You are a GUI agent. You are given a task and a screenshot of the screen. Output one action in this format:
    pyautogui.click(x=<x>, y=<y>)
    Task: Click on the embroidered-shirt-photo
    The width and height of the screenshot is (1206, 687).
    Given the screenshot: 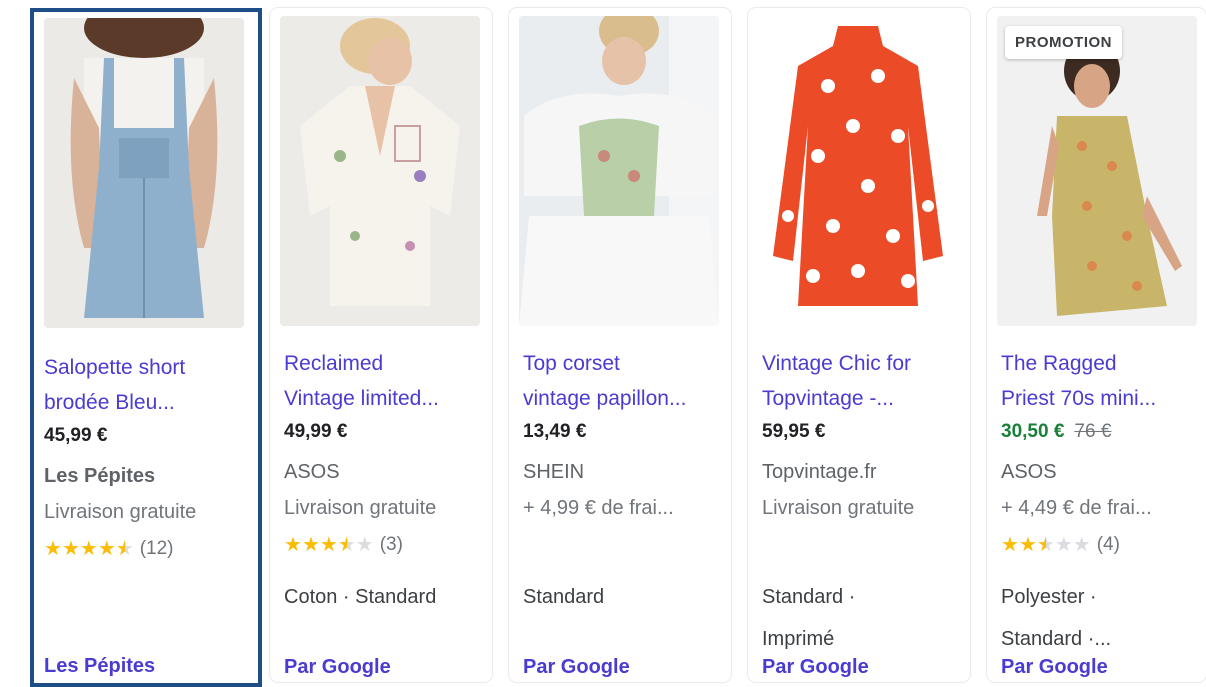 What is the action you would take?
    pyautogui.click(x=380, y=171)
    